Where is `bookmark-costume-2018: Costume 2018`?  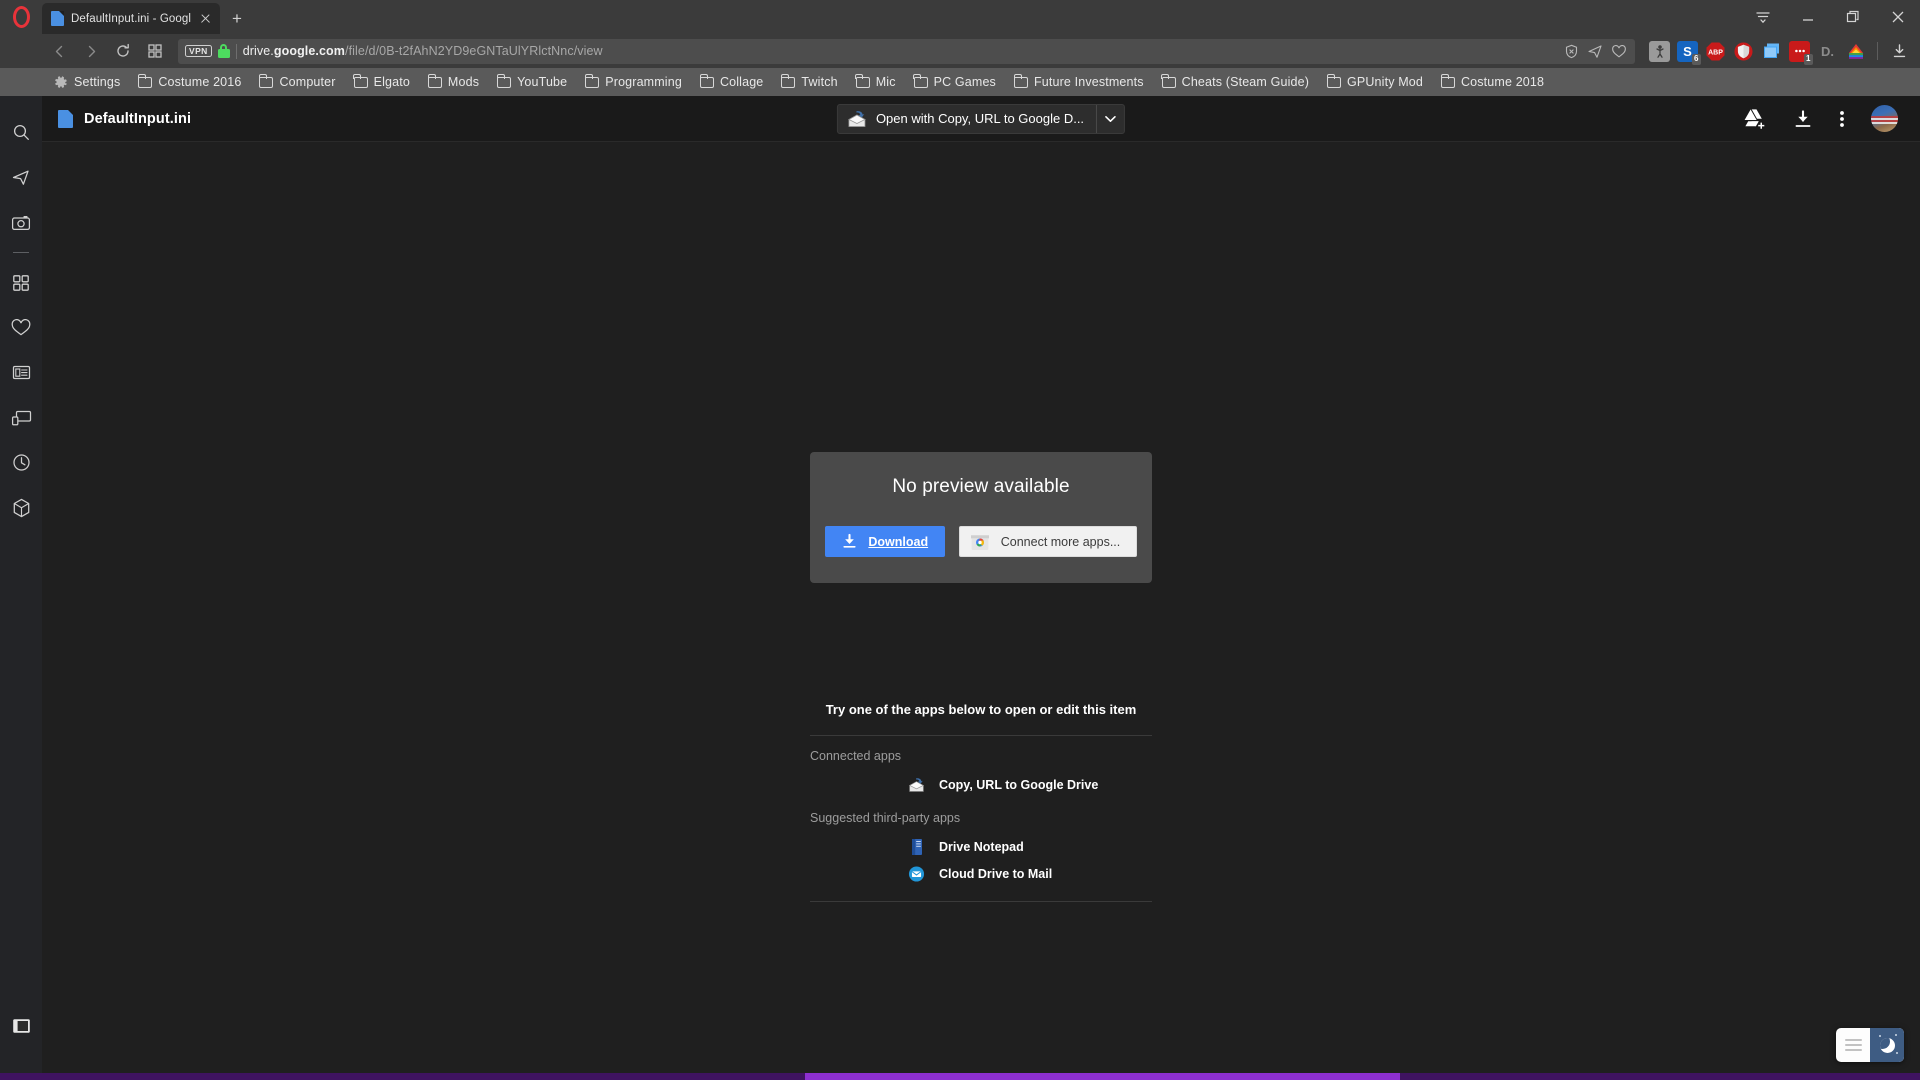
bookmark-costume-2018: Costume 2018 is located at coordinates (1492, 82).